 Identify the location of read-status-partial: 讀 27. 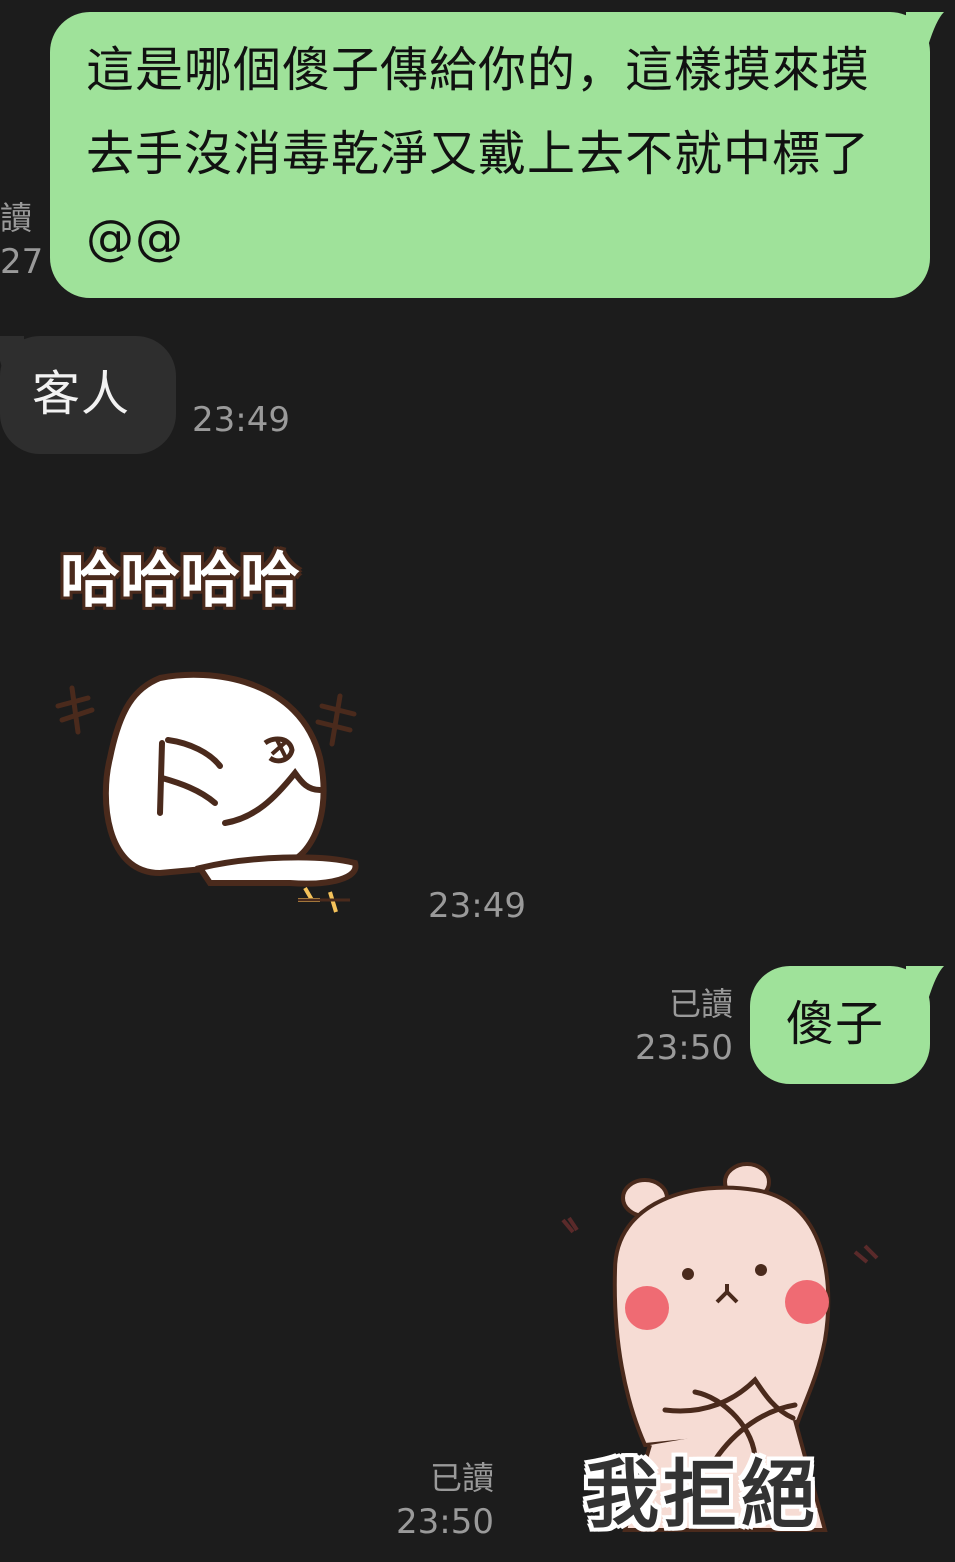
(22, 240).